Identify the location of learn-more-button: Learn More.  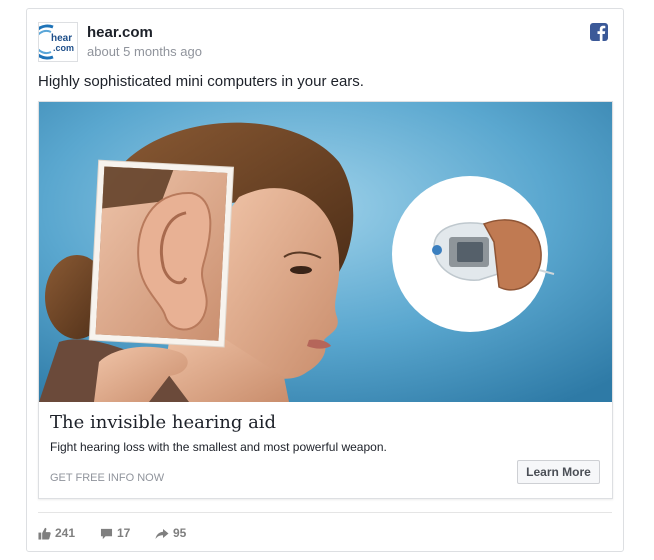
(558, 472).